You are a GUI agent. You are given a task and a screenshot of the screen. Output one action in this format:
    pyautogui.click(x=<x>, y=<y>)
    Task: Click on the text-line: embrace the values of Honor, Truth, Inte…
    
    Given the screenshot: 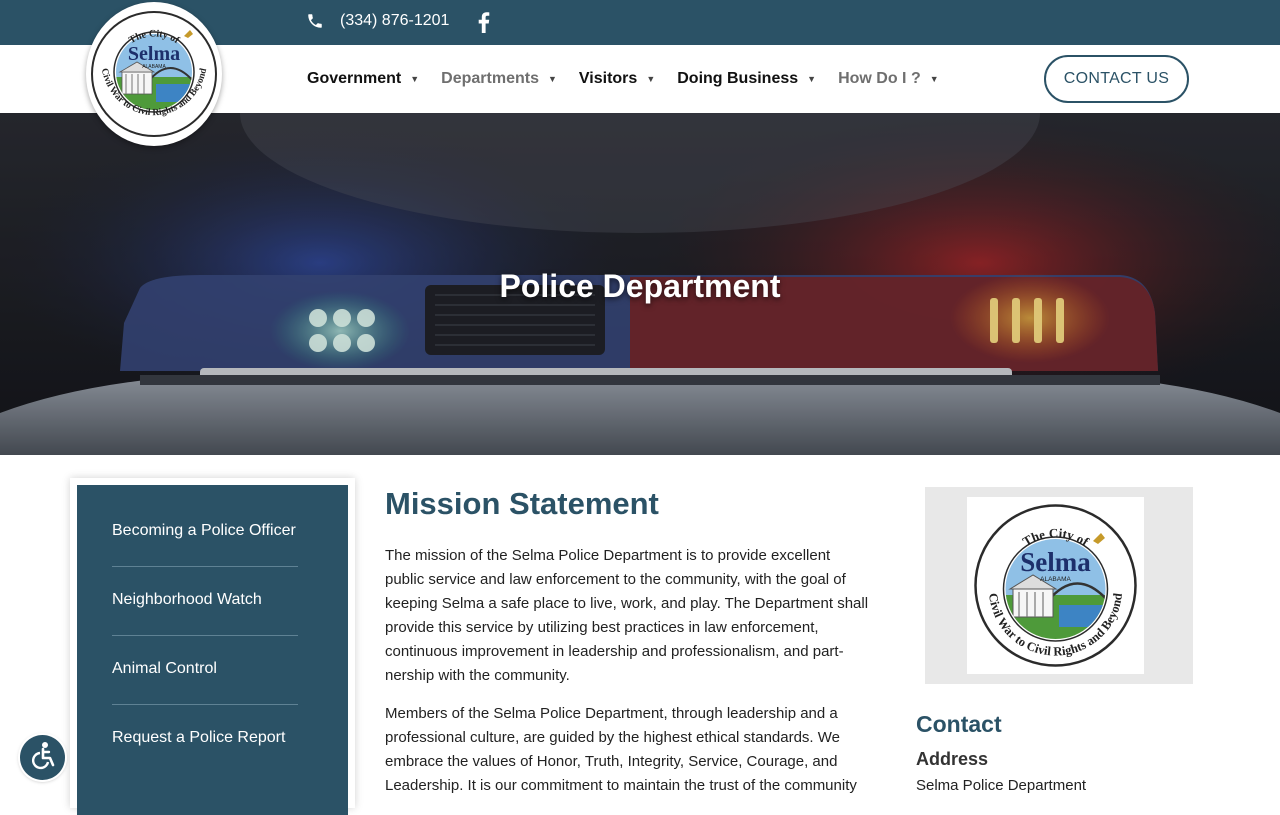 What is the action you would take?
    pyautogui.click(x=611, y=761)
    